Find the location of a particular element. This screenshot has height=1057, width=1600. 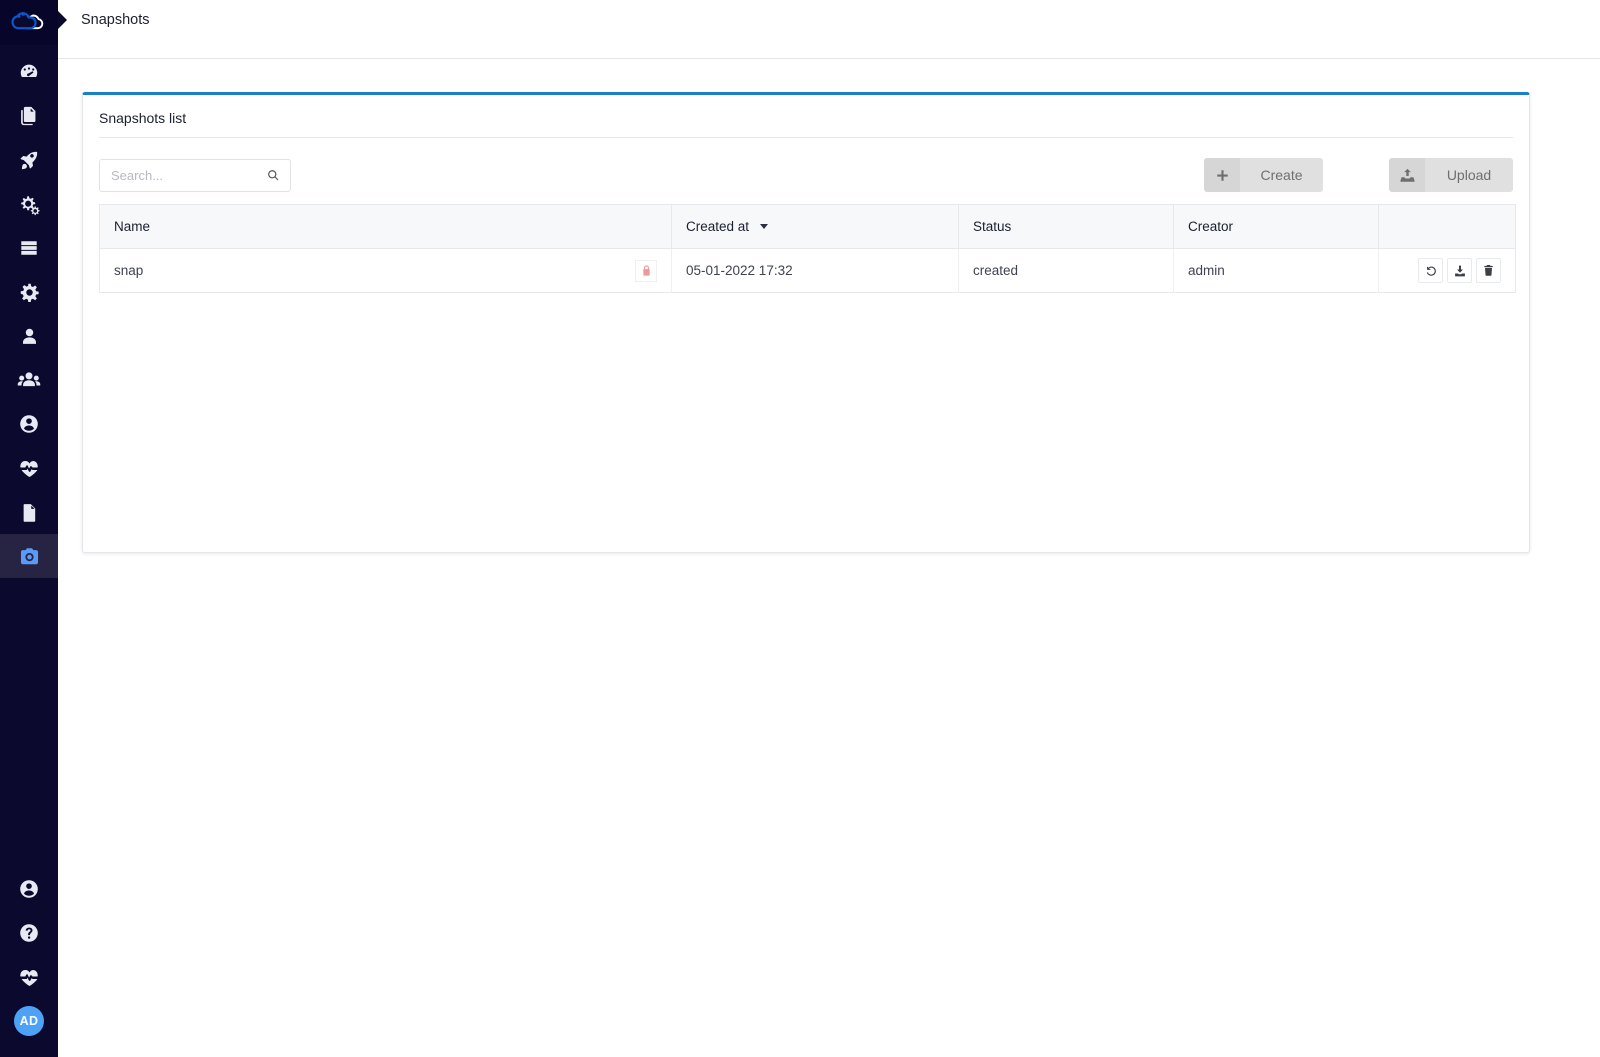

app-logo is located at coordinates (29, 22).